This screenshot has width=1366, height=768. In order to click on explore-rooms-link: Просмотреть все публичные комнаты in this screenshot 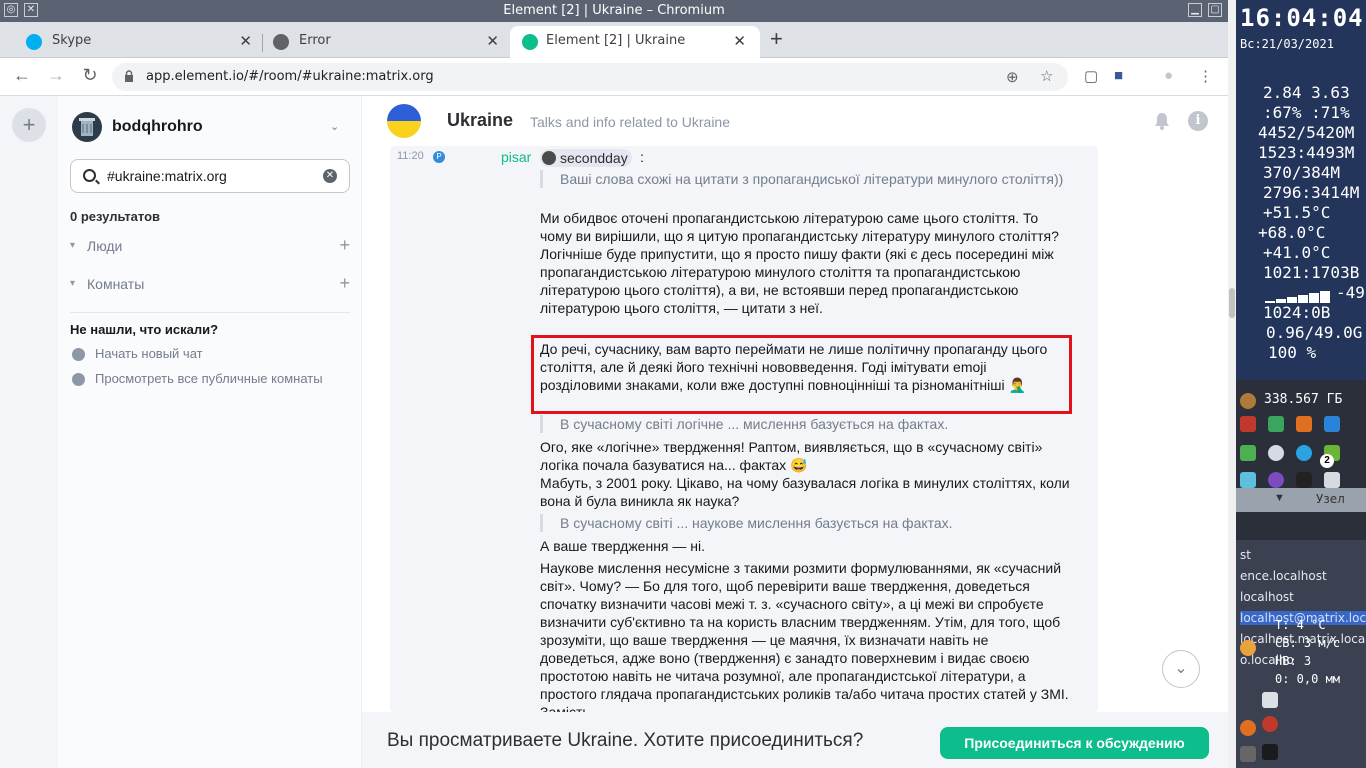, I will do `click(200, 388)`.